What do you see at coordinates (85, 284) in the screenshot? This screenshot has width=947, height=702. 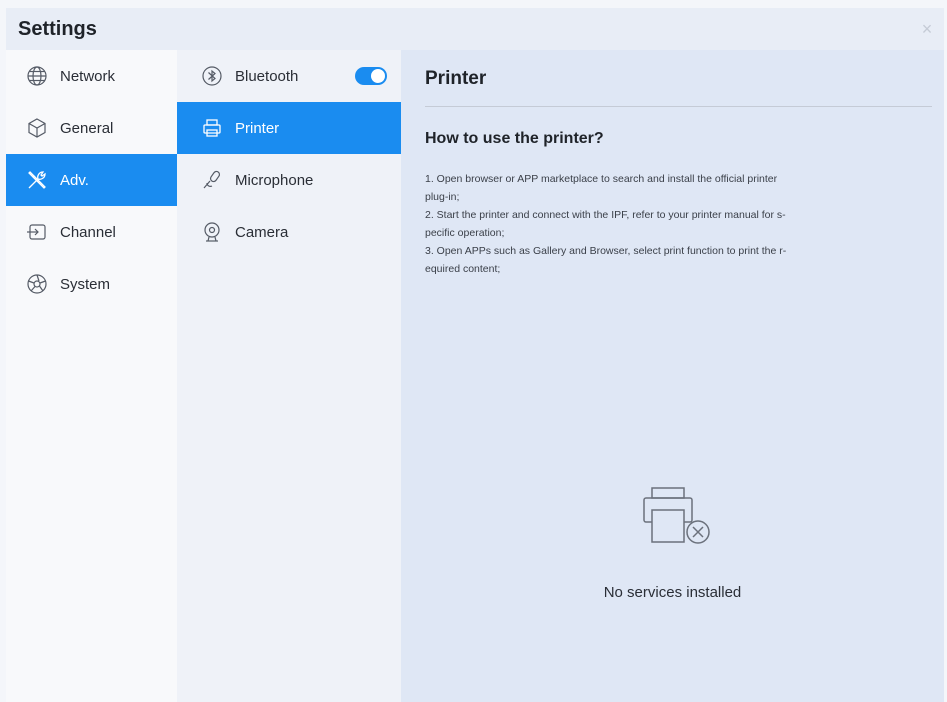 I see `nav-item-label: System` at bounding box center [85, 284].